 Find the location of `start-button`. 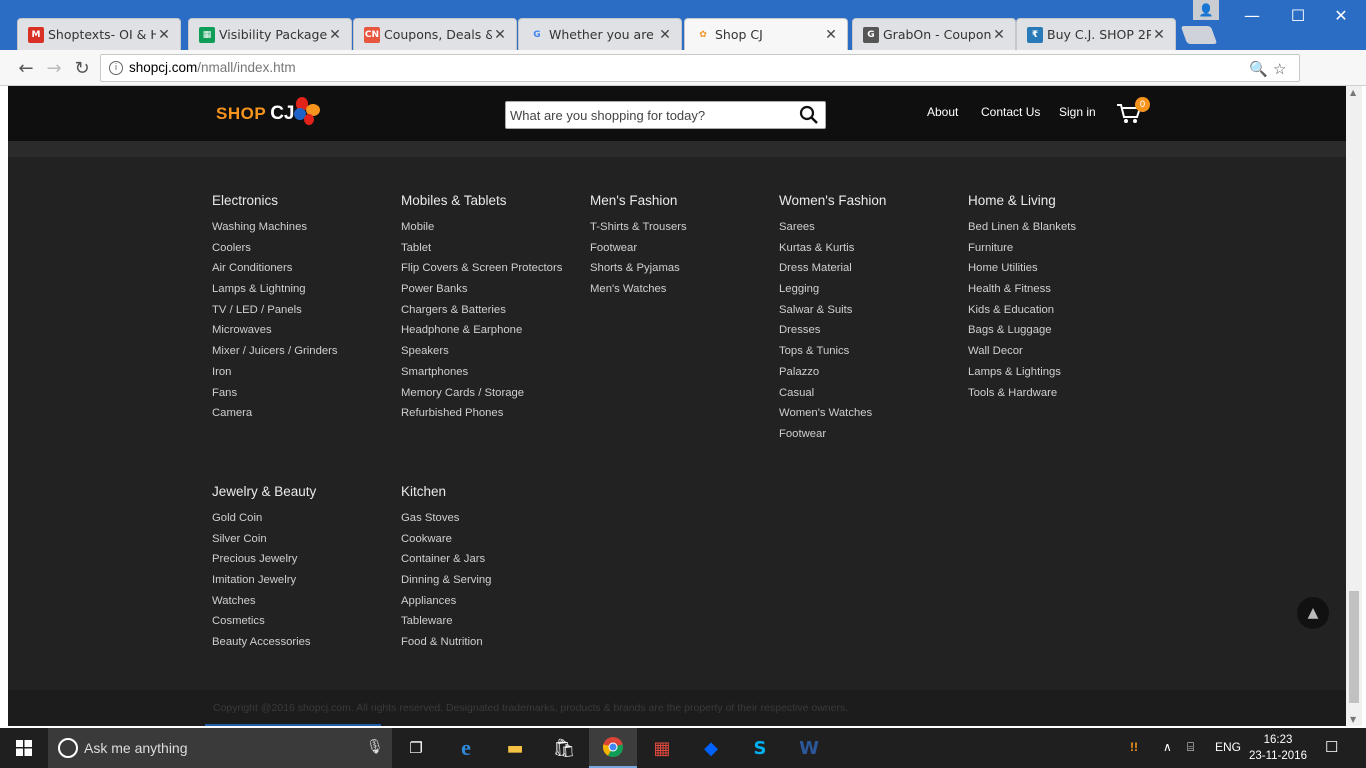

start-button is located at coordinates (24, 748).